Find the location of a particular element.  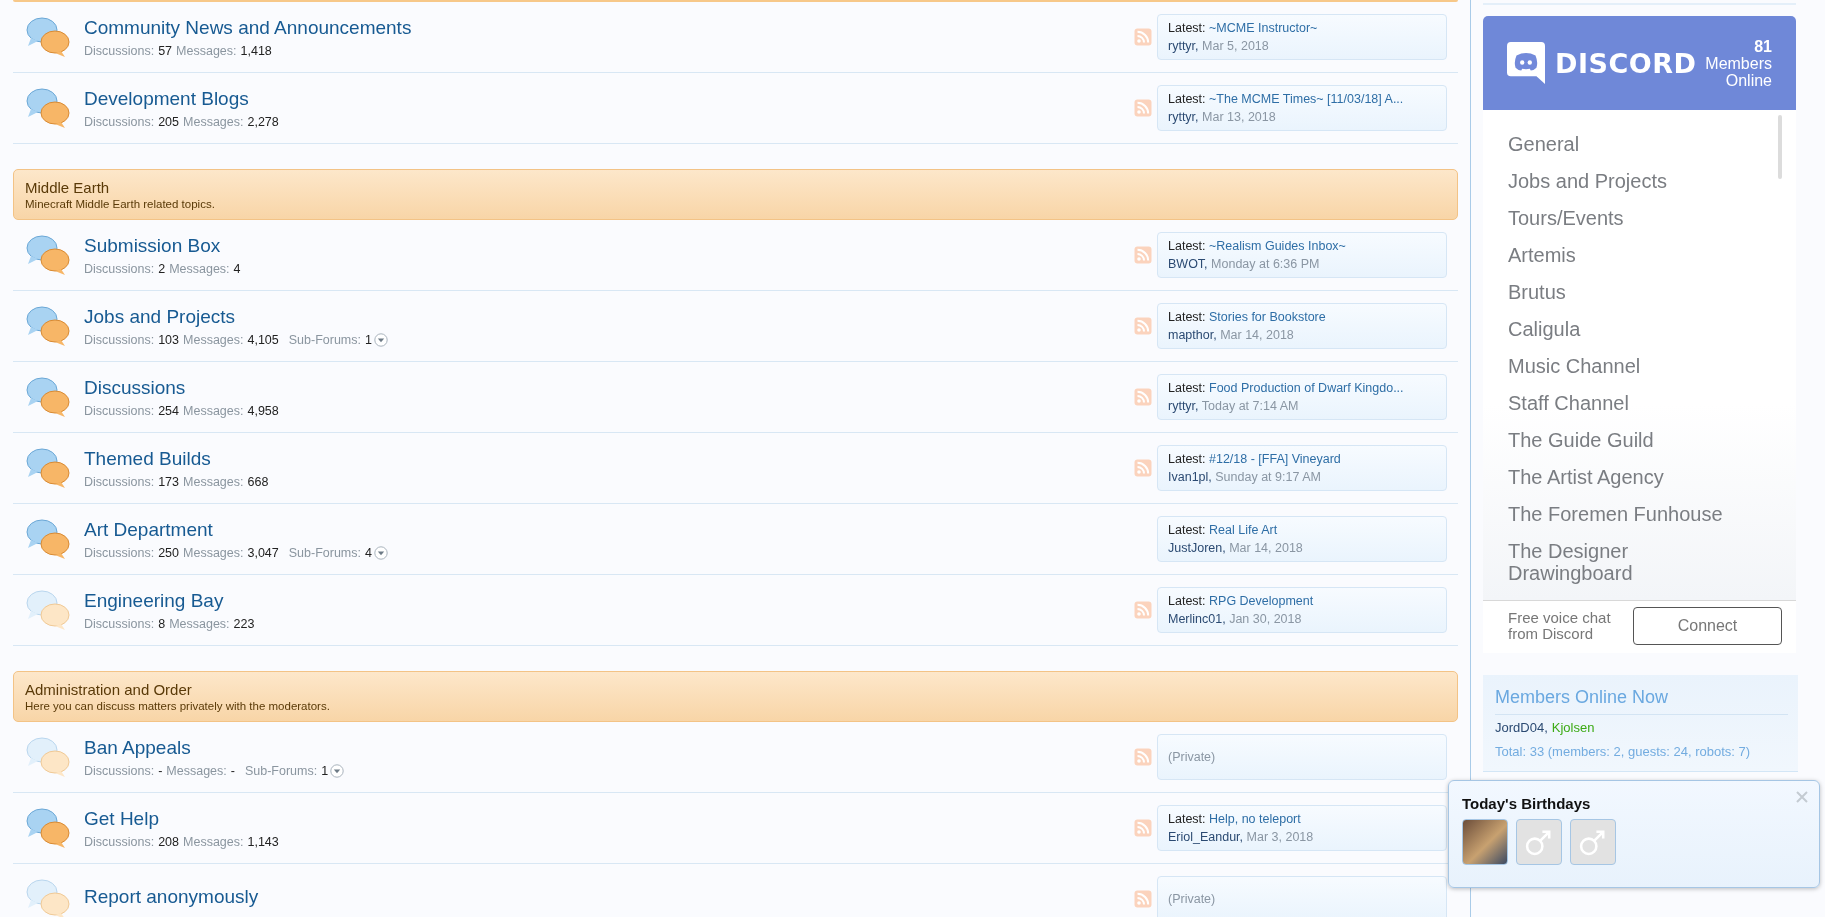

post-date: Jan 30, 2018 is located at coordinates (1265, 619).